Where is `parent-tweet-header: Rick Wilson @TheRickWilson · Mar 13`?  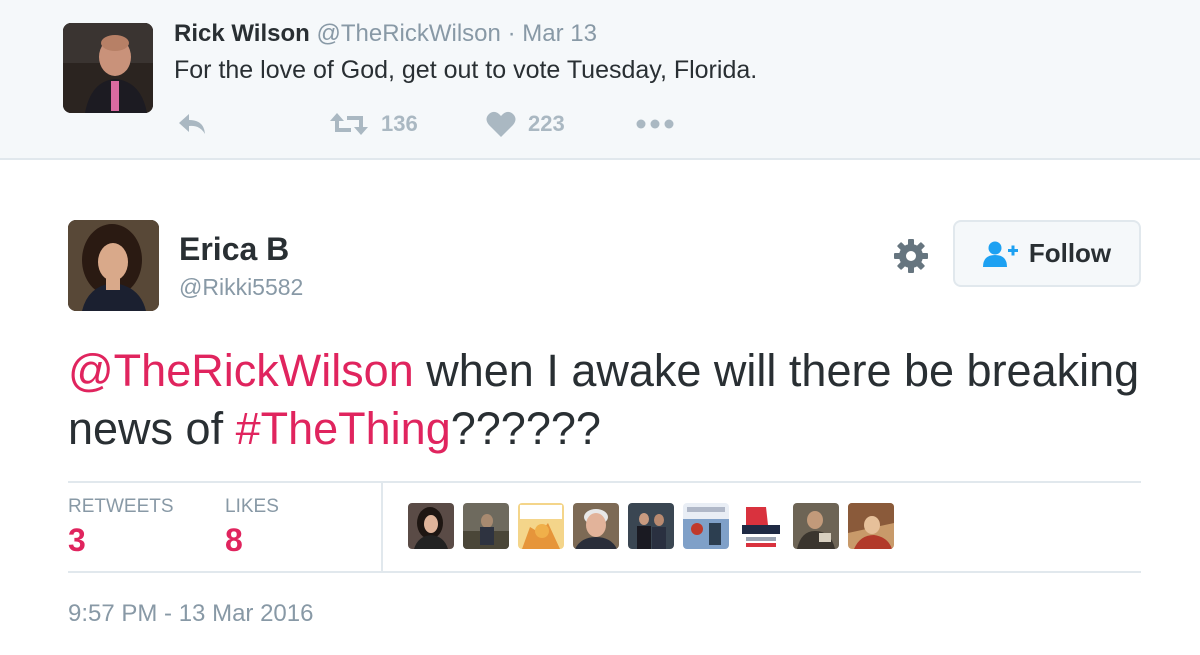
parent-tweet-header: Rick Wilson @TheRickWilson · Mar 13 is located at coordinates (385, 34).